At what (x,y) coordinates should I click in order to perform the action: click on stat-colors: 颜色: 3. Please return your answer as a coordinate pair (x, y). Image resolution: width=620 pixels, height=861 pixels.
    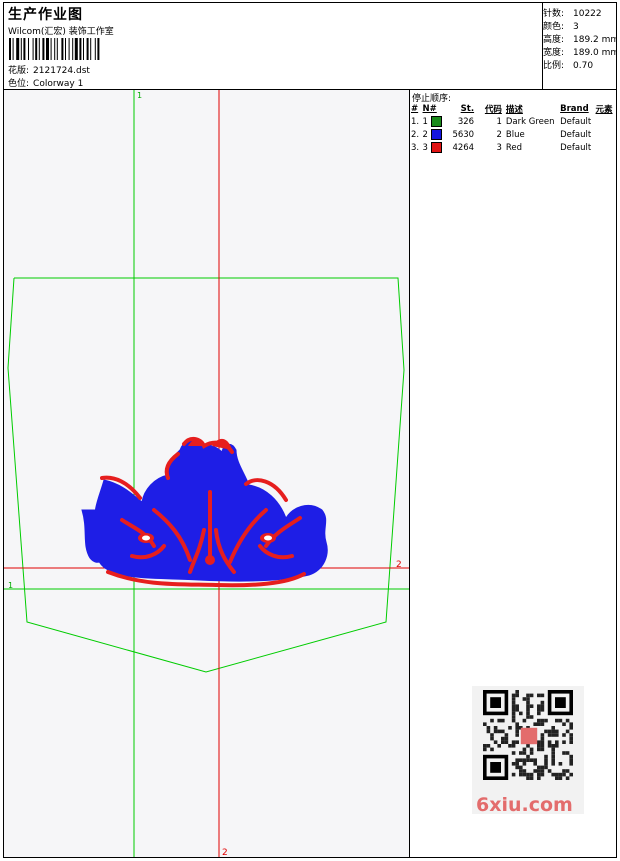
    Looking at the image, I should click on (561, 27).